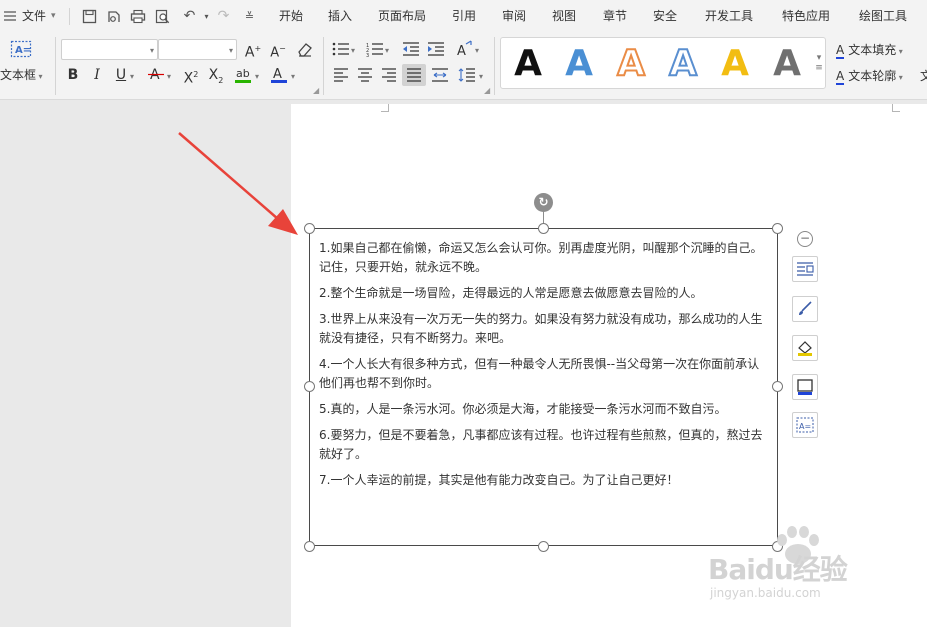 Image resolution: width=927 pixels, height=627 pixels. Describe the element at coordinates (162, 16) in the screenshot. I see `print-preview-icon` at that location.